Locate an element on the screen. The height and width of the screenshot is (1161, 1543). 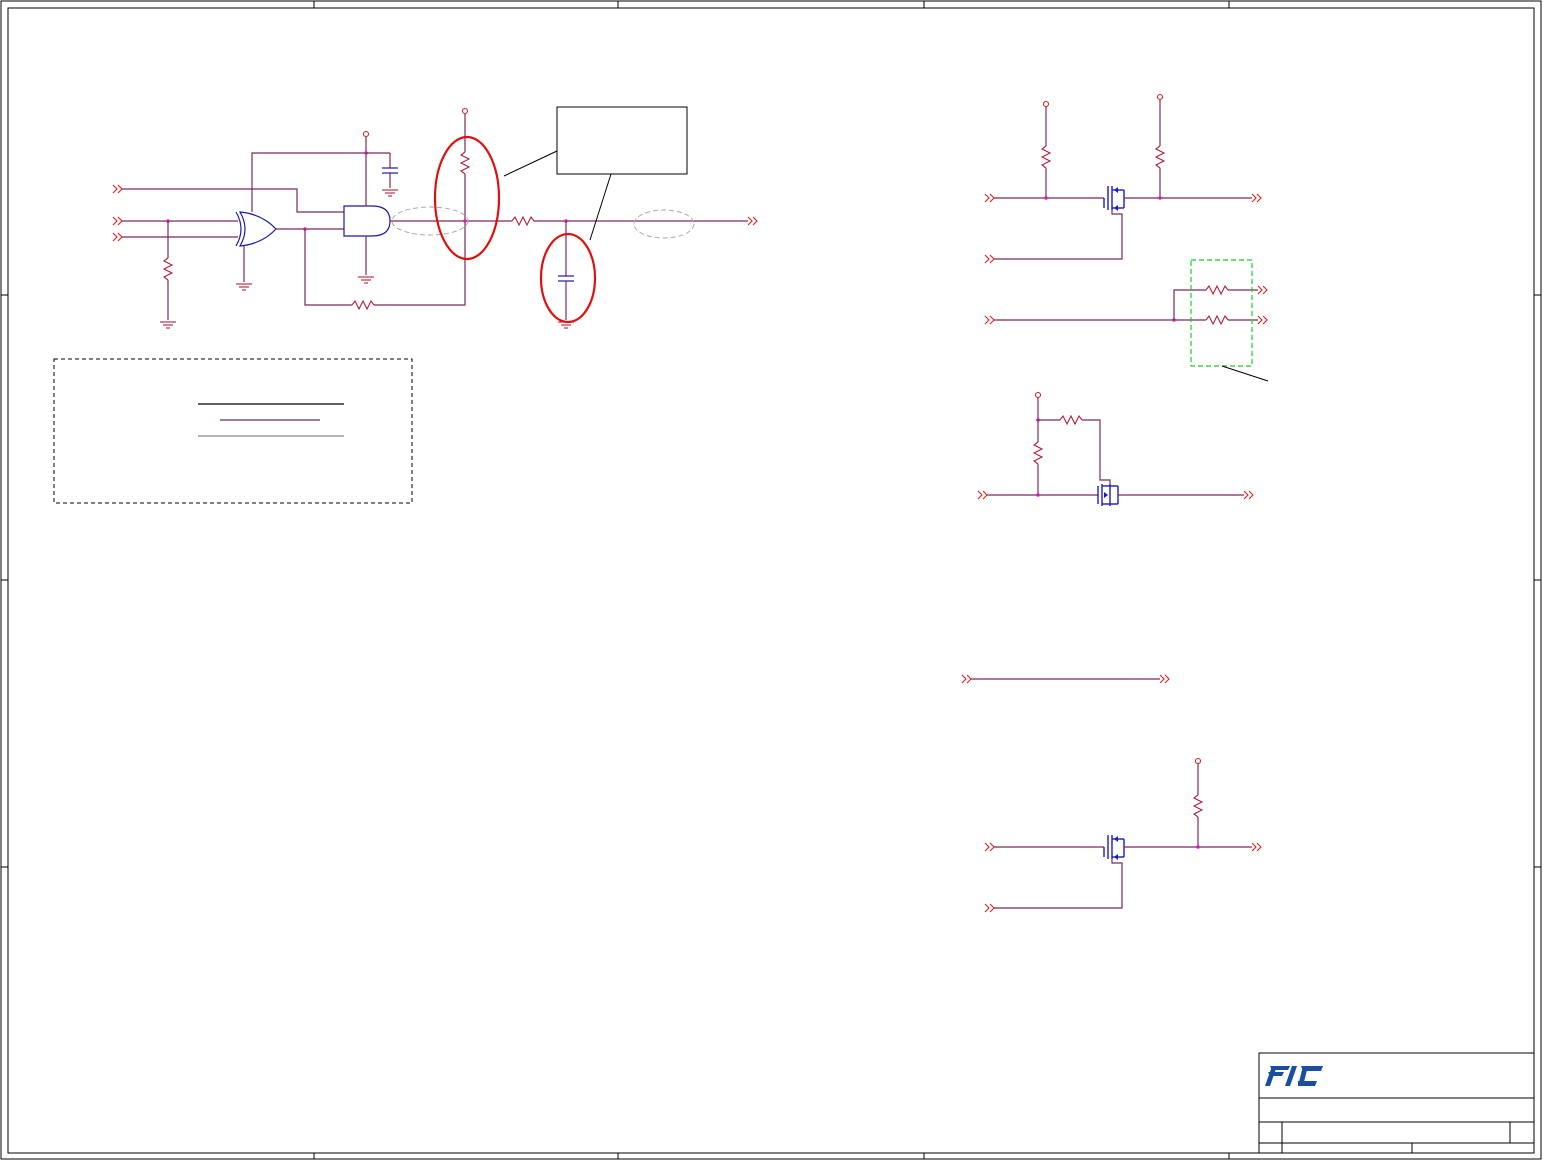
and-gate-icon is located at coordinates (367, 221).